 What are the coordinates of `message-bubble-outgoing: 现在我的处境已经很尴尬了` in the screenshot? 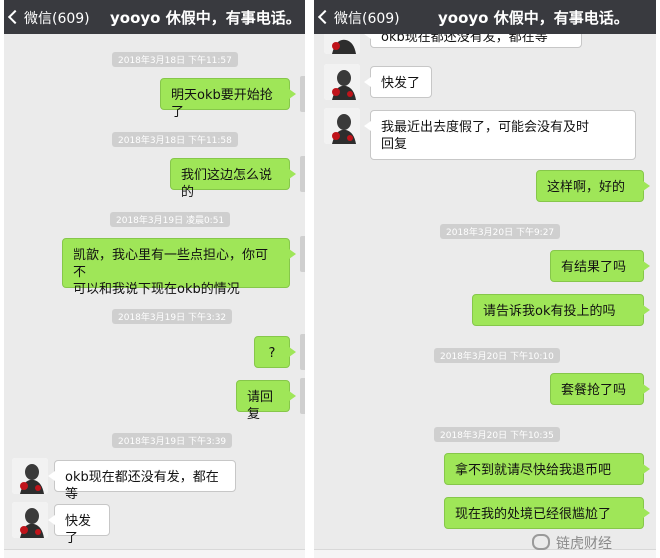 It's located at (547, 513).